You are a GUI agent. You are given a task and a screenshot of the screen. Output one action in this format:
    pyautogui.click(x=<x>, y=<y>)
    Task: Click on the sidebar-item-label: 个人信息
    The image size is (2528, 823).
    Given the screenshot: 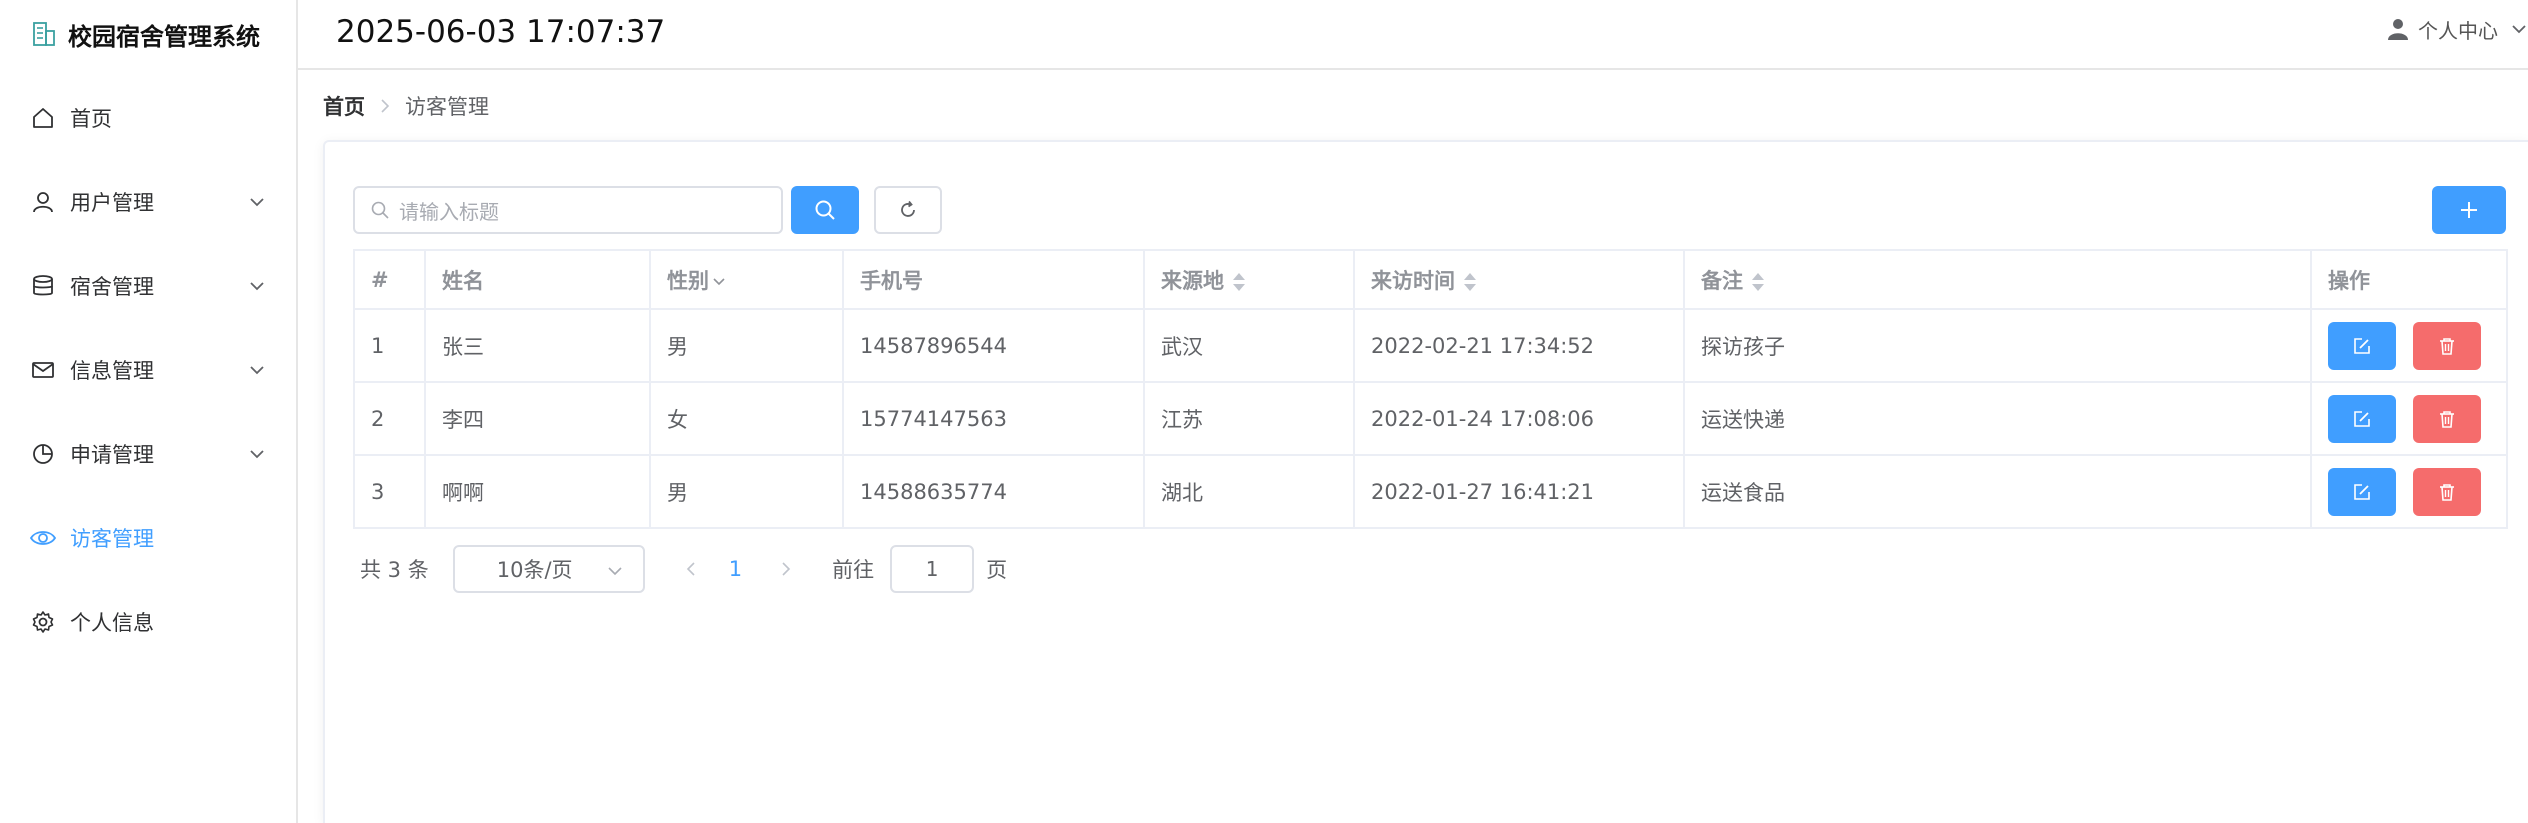 What is the action you would take?
    pyautogui.click(x=112, y=623)
    